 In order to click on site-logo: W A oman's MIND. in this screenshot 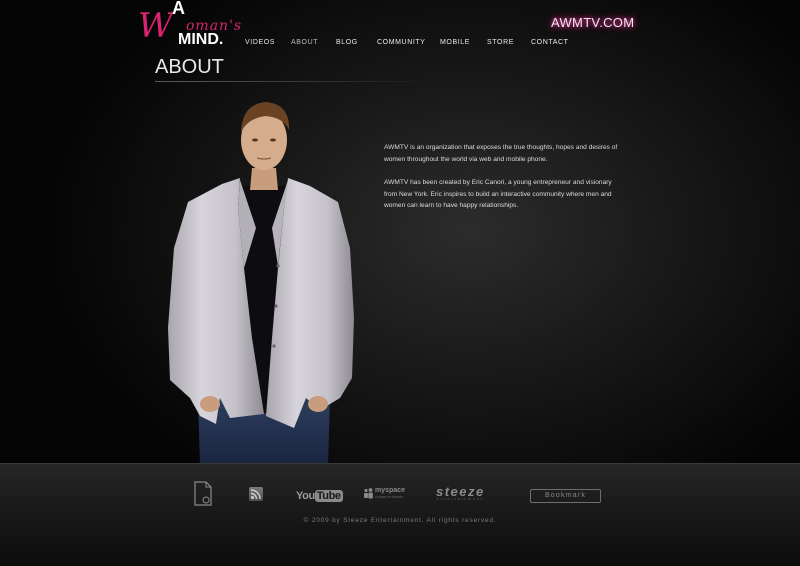, I will do `click(189, 24)`.